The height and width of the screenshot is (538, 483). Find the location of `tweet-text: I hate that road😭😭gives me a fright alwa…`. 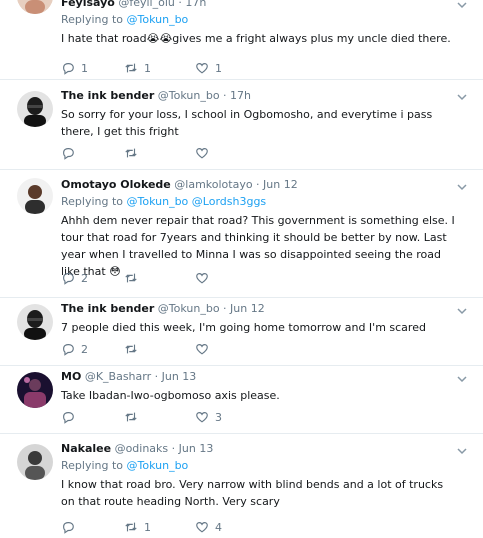

tweet-text: I hate that road😭😭gives me a fright alwa… is located at coordinates (256, 38).